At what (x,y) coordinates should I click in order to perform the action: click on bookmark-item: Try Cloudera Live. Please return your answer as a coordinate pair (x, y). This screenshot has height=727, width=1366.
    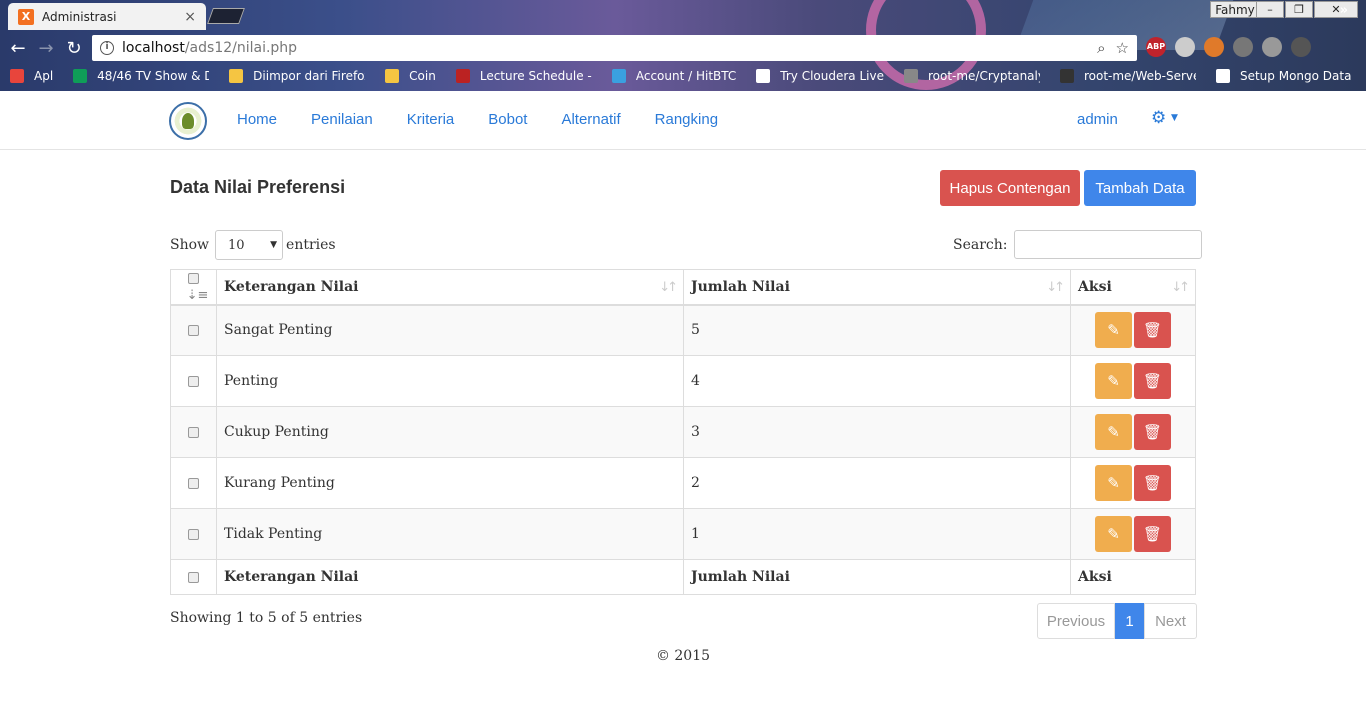
    Looking at the image, I should click on (820, 76).